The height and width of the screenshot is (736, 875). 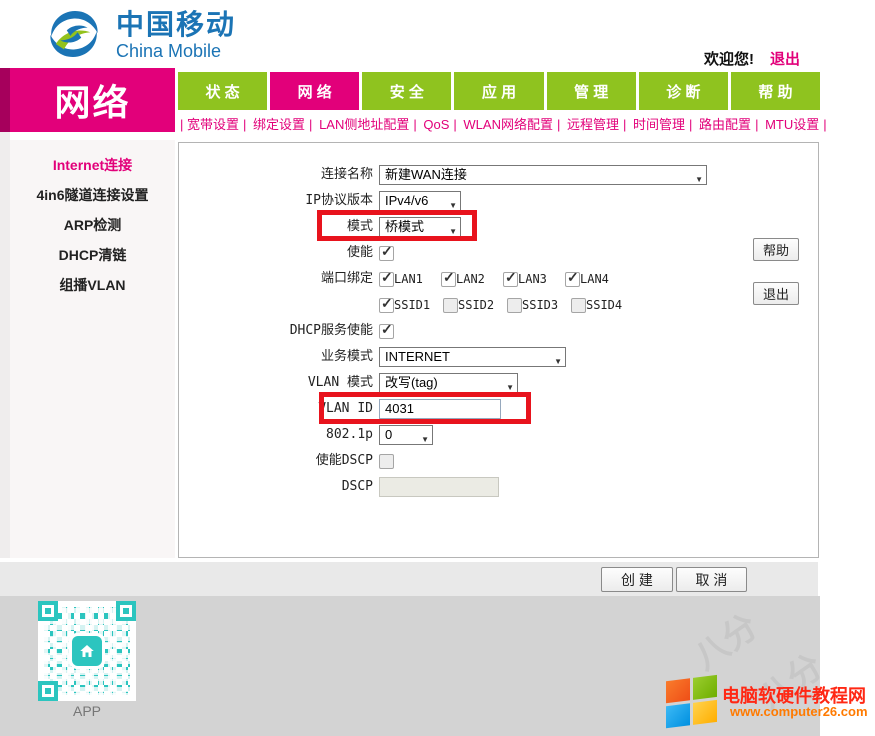 I want to click on lan1-label: LAN1, so click(x=408, y=279).